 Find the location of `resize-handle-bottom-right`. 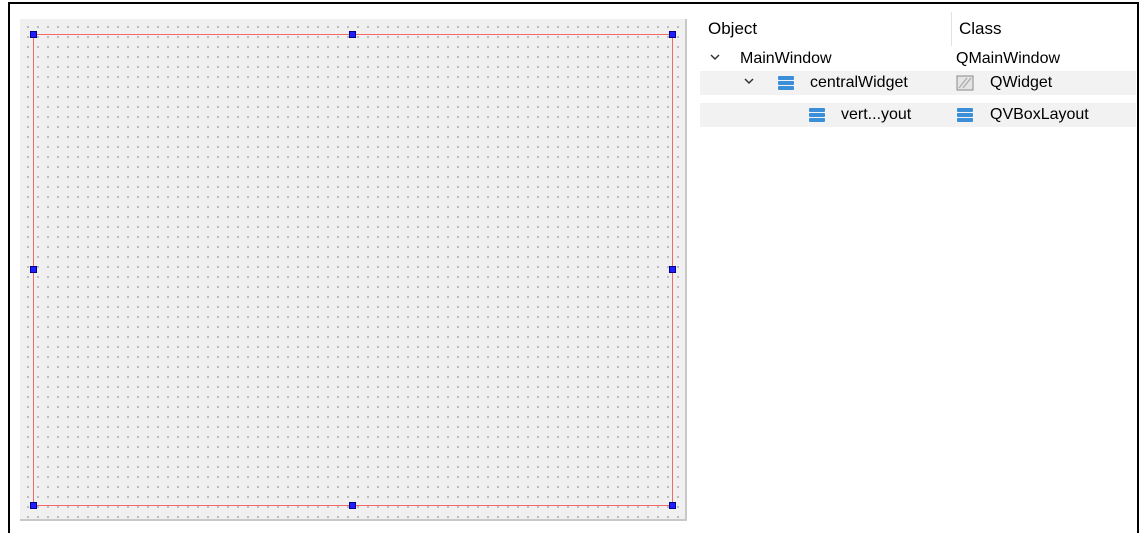

resize-handle-bottom-right is located at coordinates (672, 505).